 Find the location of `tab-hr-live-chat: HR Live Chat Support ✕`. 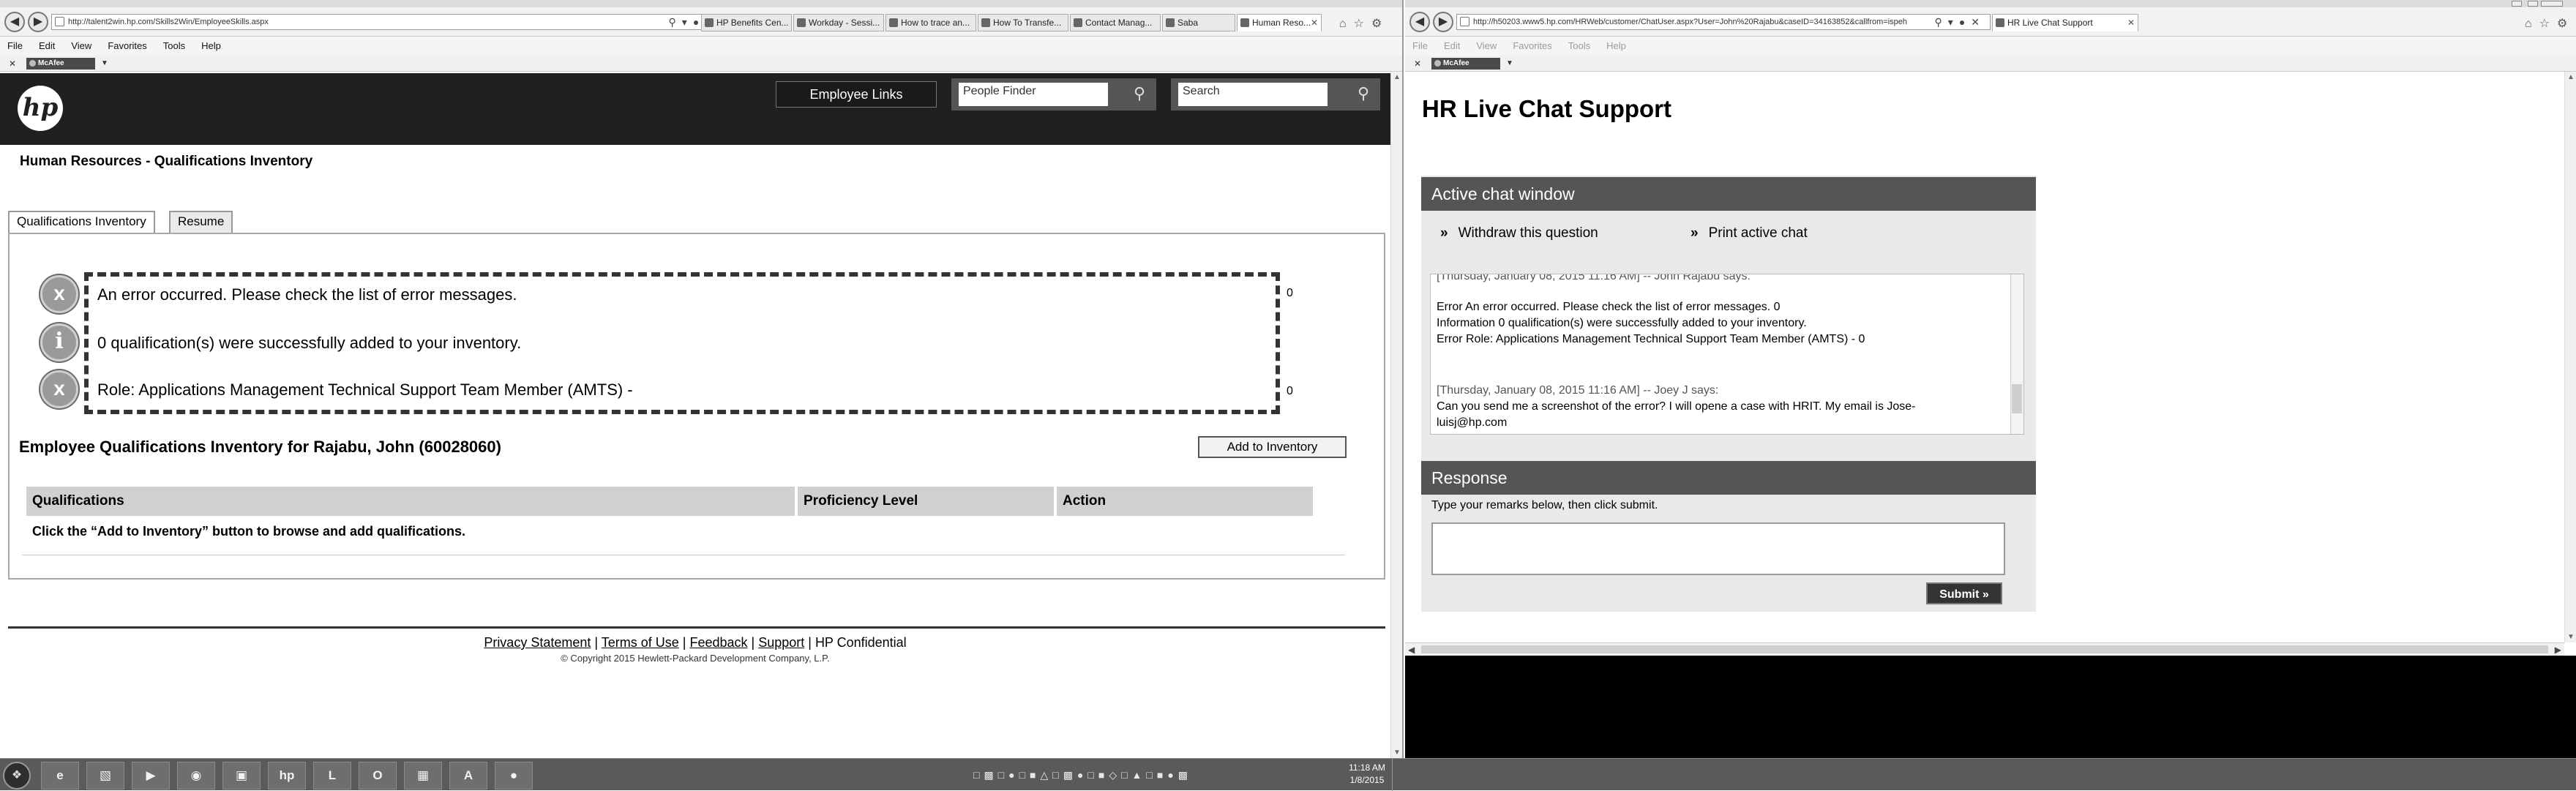

tab-hr-live-chat: HR Live Chat Support ✕ is located at coordinates (2065, 22).